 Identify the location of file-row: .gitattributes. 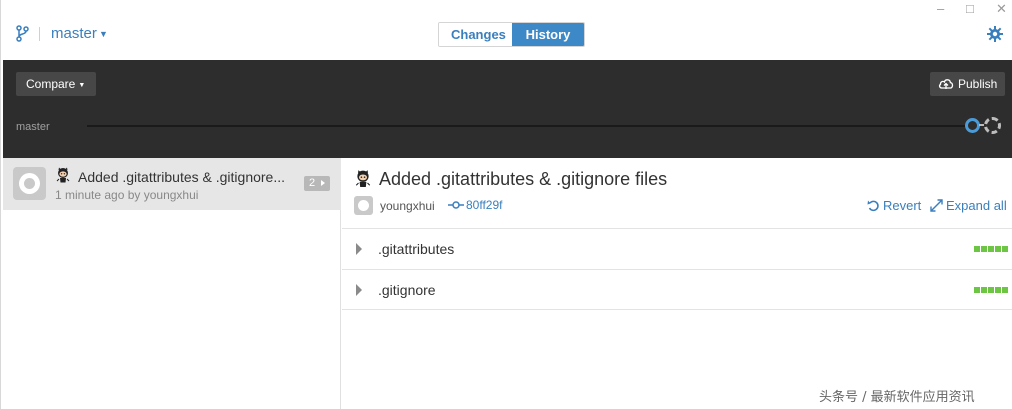
(677, 248).